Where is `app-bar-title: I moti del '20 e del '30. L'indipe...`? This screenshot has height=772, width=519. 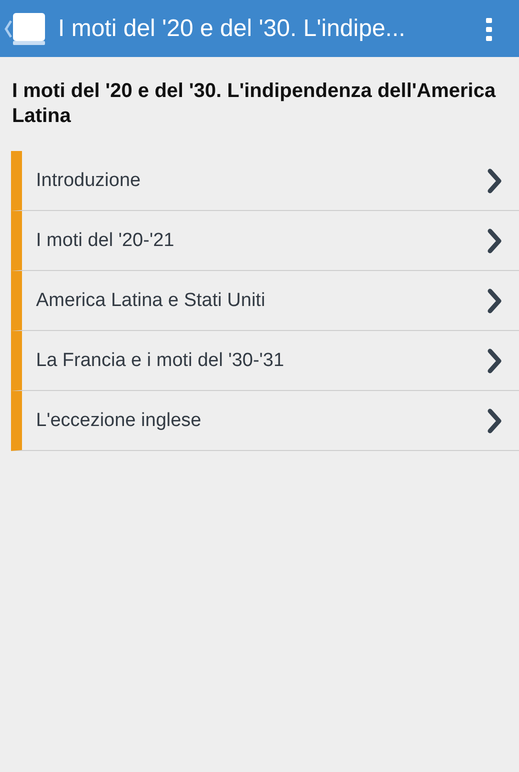 app-bar-title: I moti del '20 e del '30. L'indipe... is located at coordinates (232, 28).